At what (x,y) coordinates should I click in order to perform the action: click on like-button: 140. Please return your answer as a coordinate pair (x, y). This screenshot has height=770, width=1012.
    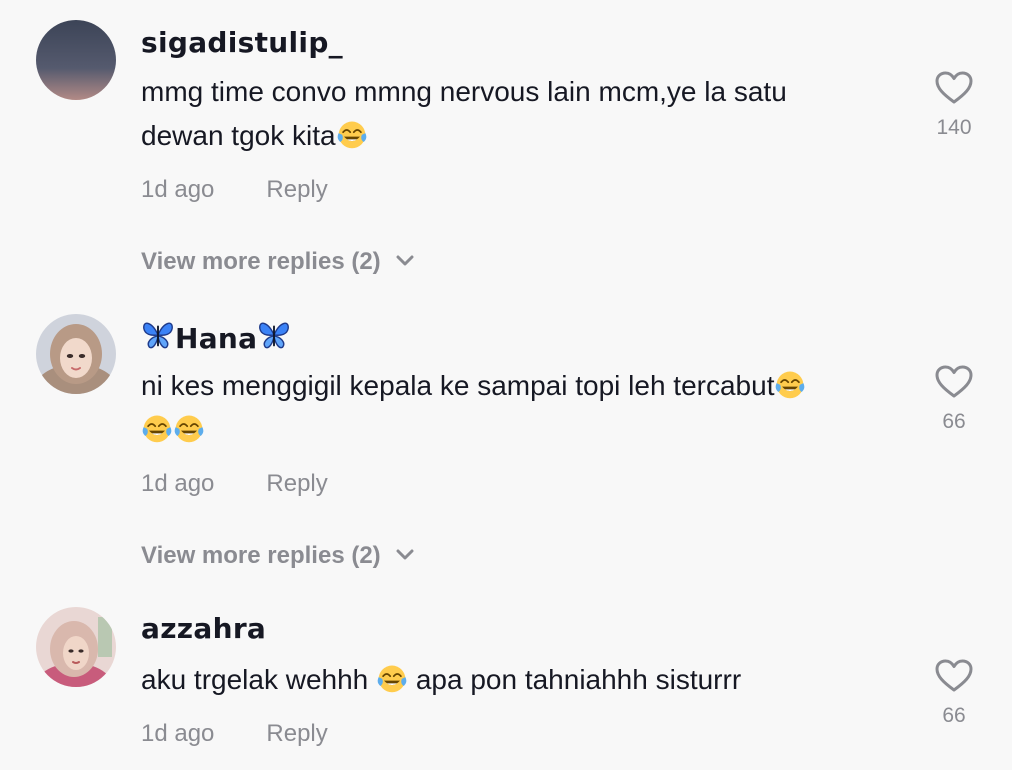
    Looking at the image, I should click on (954, 105).